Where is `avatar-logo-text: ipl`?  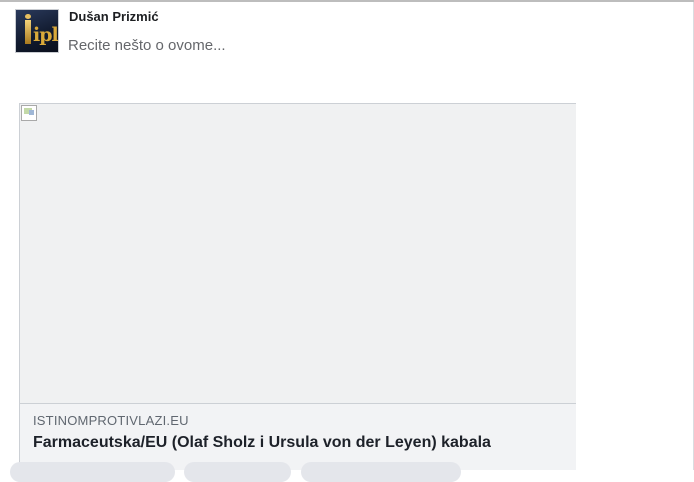 avatar-logo-text: ipl is located at coordinates (45, 35).